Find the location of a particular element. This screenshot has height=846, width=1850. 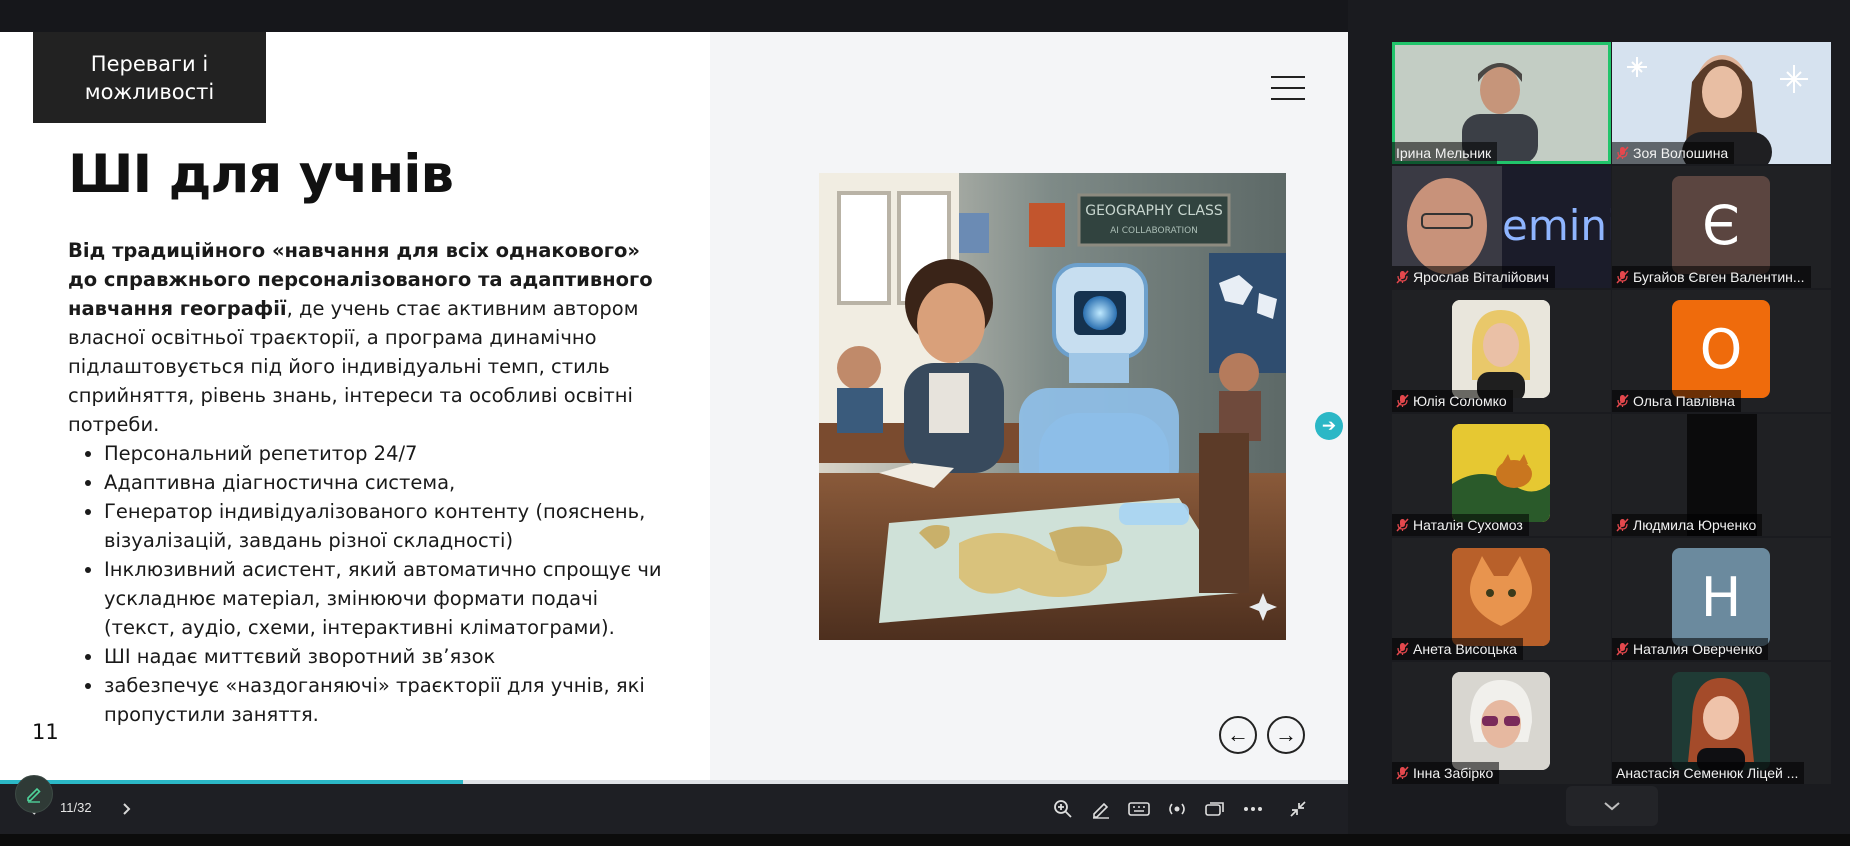

next-page-button is located at coordinates (126, 809).